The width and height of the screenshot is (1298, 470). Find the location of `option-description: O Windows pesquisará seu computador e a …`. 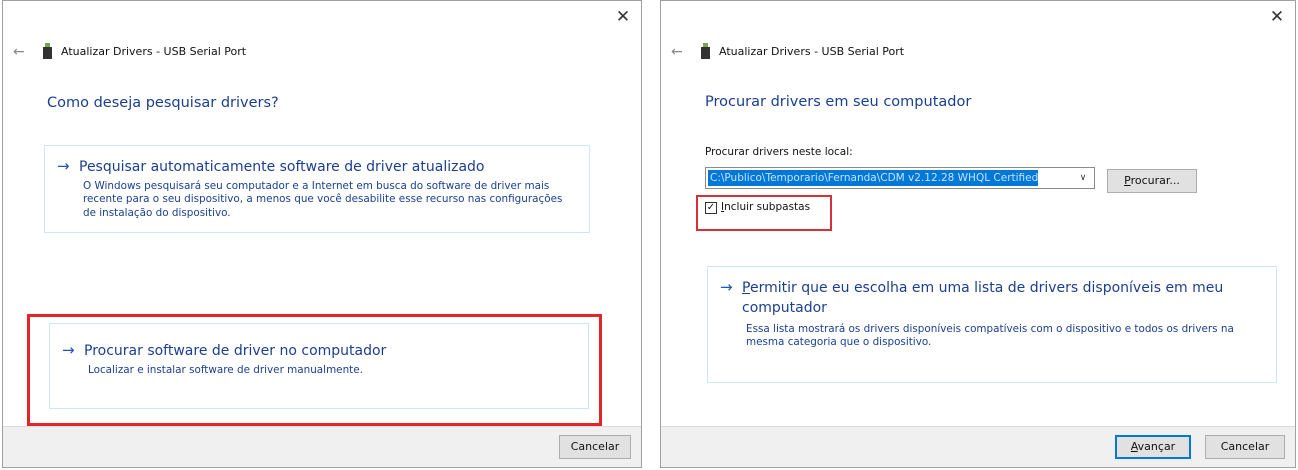

option-description: O Windows pesquisará seu computador e a … is located at coordinates (323, 199).